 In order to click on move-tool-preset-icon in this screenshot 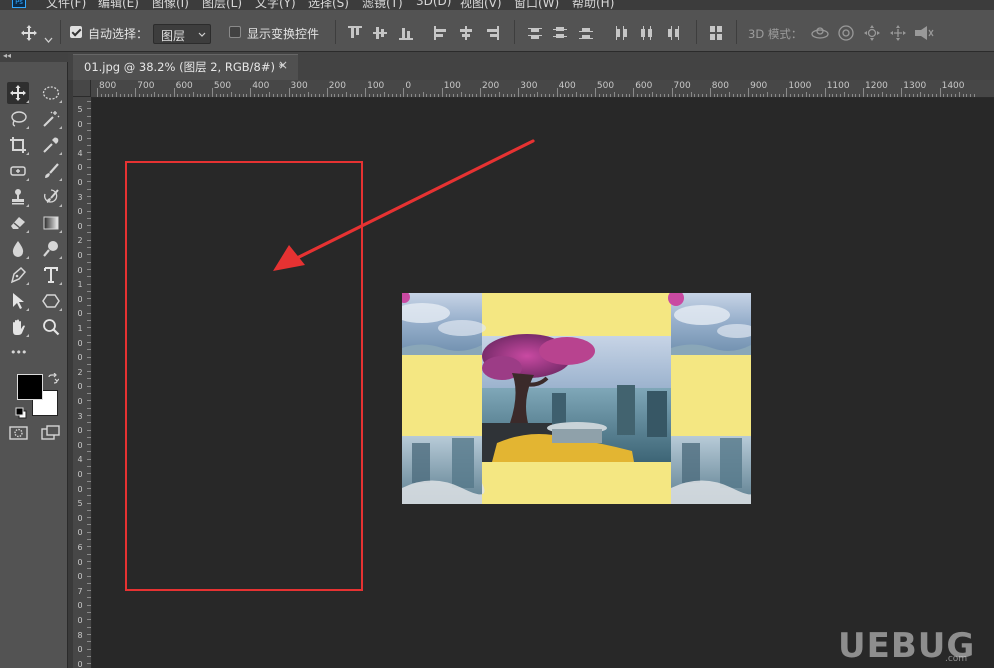, I will do `click(29, 33)`.